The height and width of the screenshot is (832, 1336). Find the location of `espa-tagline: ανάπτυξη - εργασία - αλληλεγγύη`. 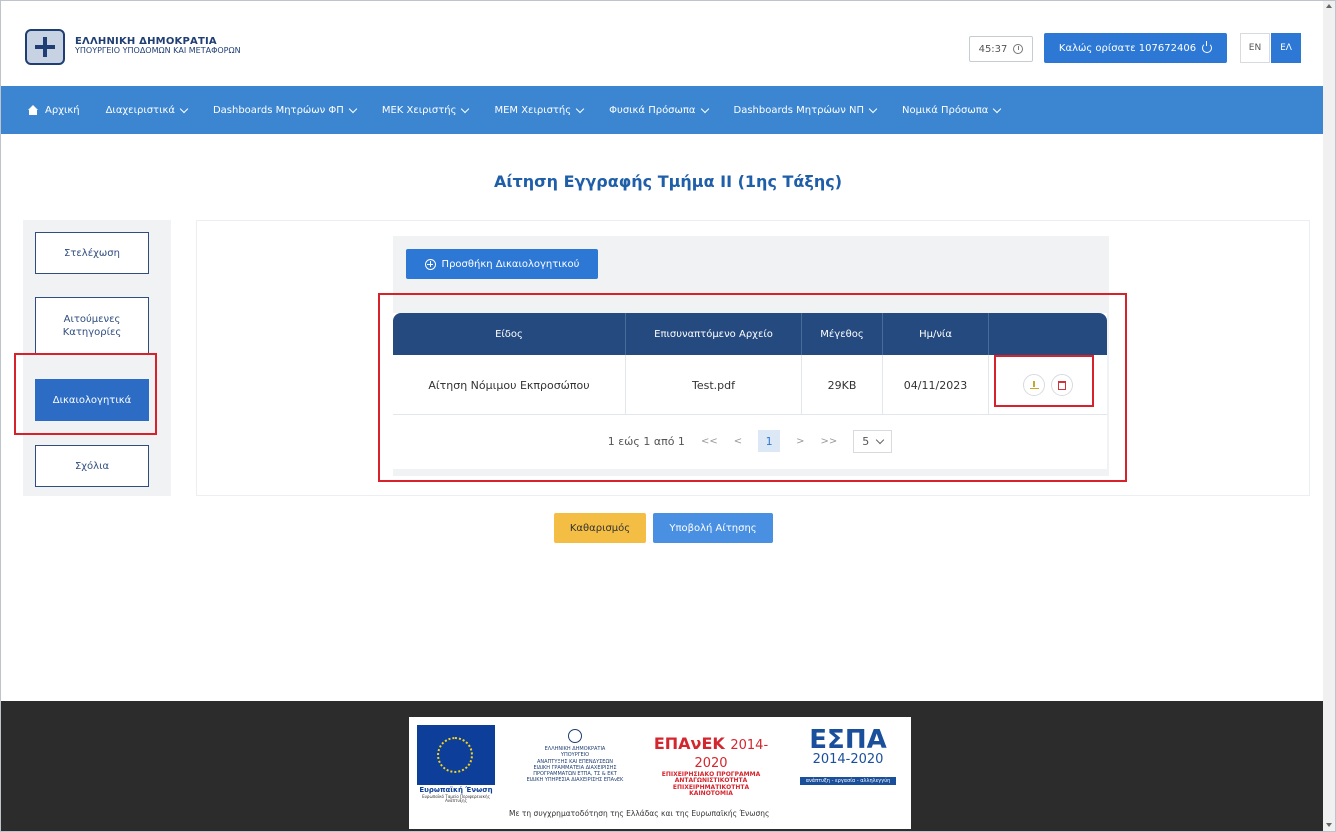

espa-tagline: ανάπτυξη - εργασία - αλληλεγγύη is located at coordinates (848, 781).